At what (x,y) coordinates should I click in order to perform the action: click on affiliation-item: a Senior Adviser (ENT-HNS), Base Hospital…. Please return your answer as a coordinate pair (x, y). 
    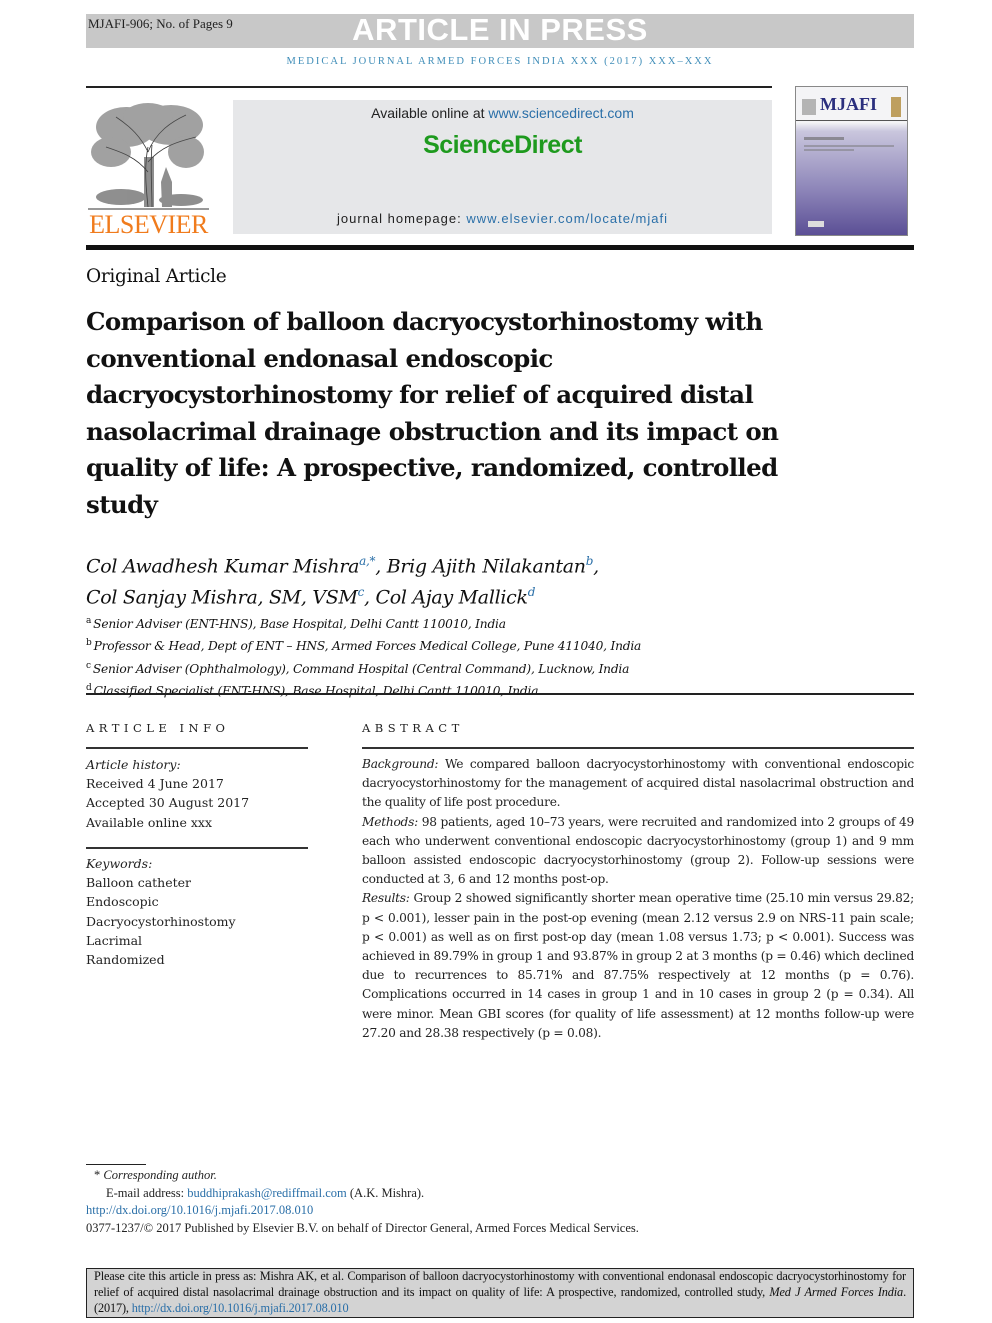
    Looking at the image, I should click on (466, 623).